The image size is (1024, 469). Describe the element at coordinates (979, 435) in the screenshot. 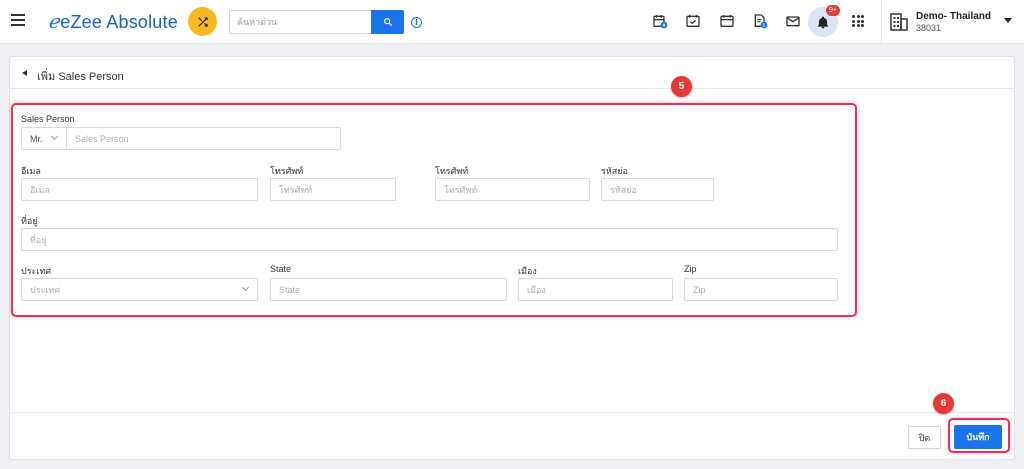

I see `save-highlight-box` at that location.